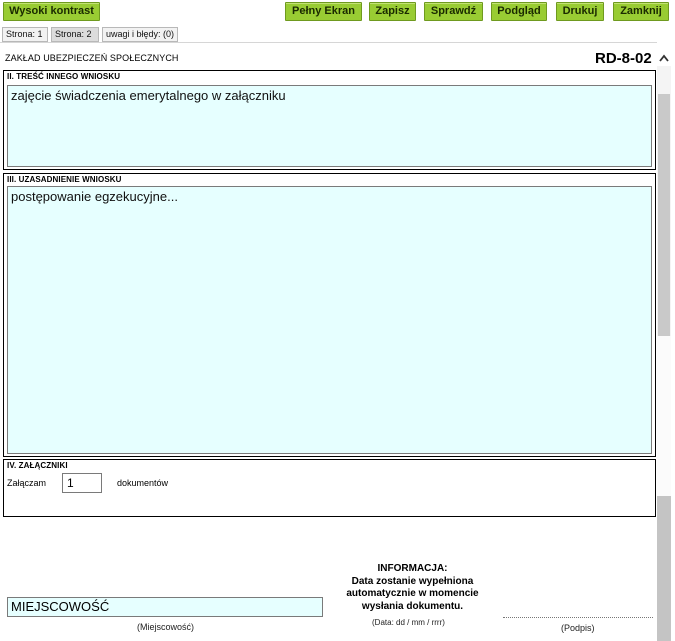 The height and width of the screenshot is (641, 675). What do you see at coordinates (27, 483) in the screenshot?
I see `attach-prefix-label: Załączam` at bounding box center [27, 483].